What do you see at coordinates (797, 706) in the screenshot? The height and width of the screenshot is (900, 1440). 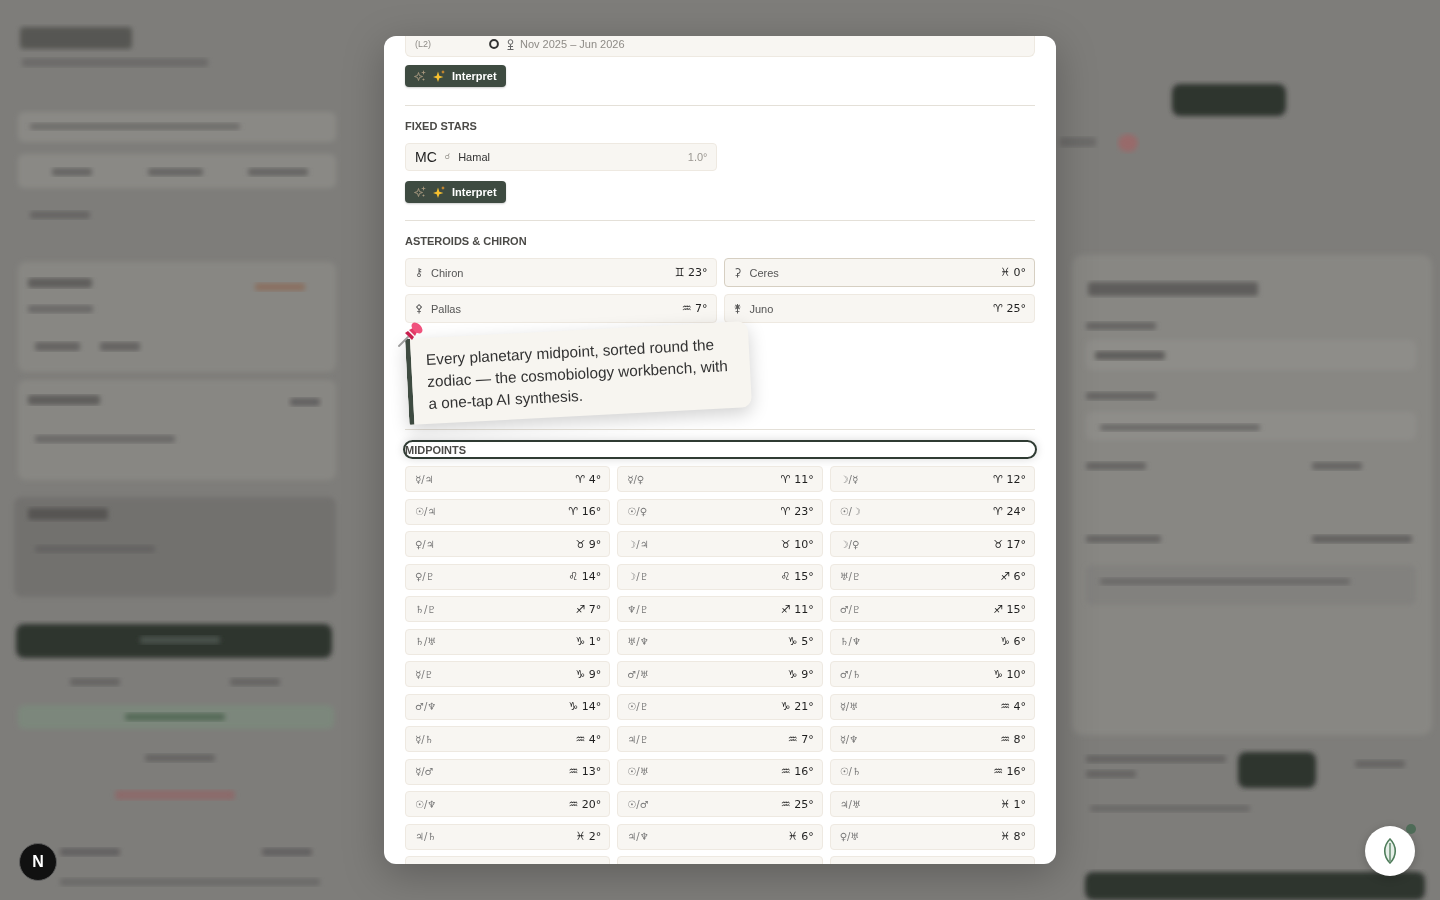 I see `zodiac-position: ♑ 21°` at bounding box center [797, 706].